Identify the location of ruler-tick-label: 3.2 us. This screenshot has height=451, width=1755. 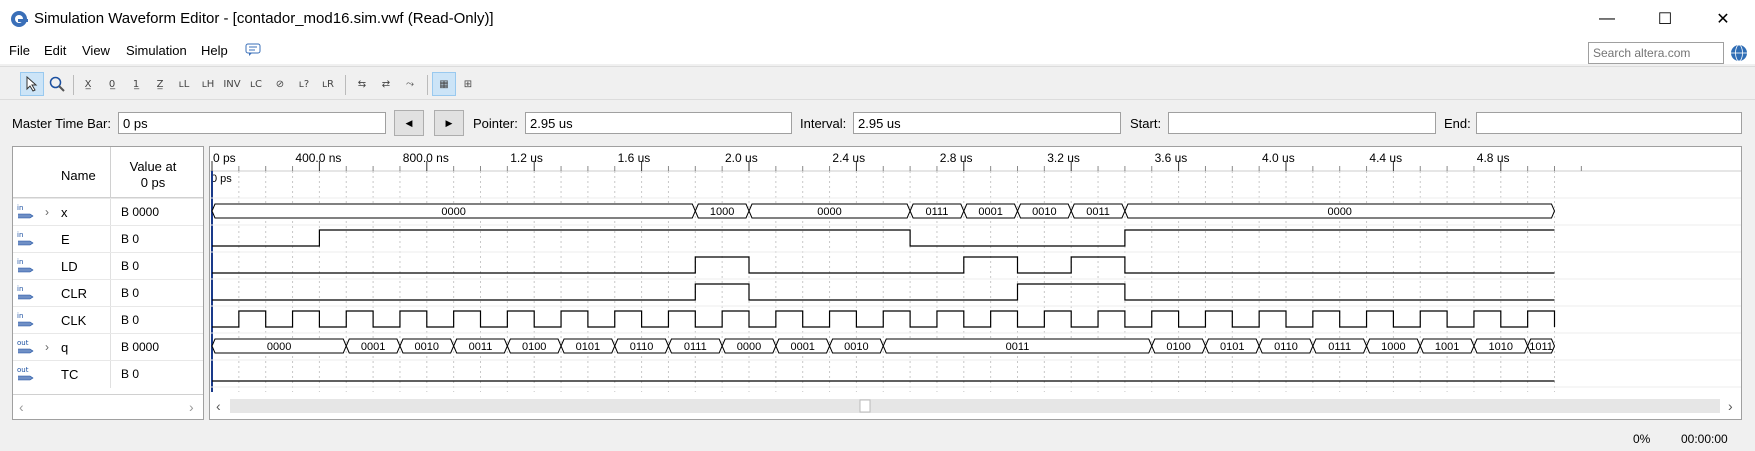
(1063, 158).